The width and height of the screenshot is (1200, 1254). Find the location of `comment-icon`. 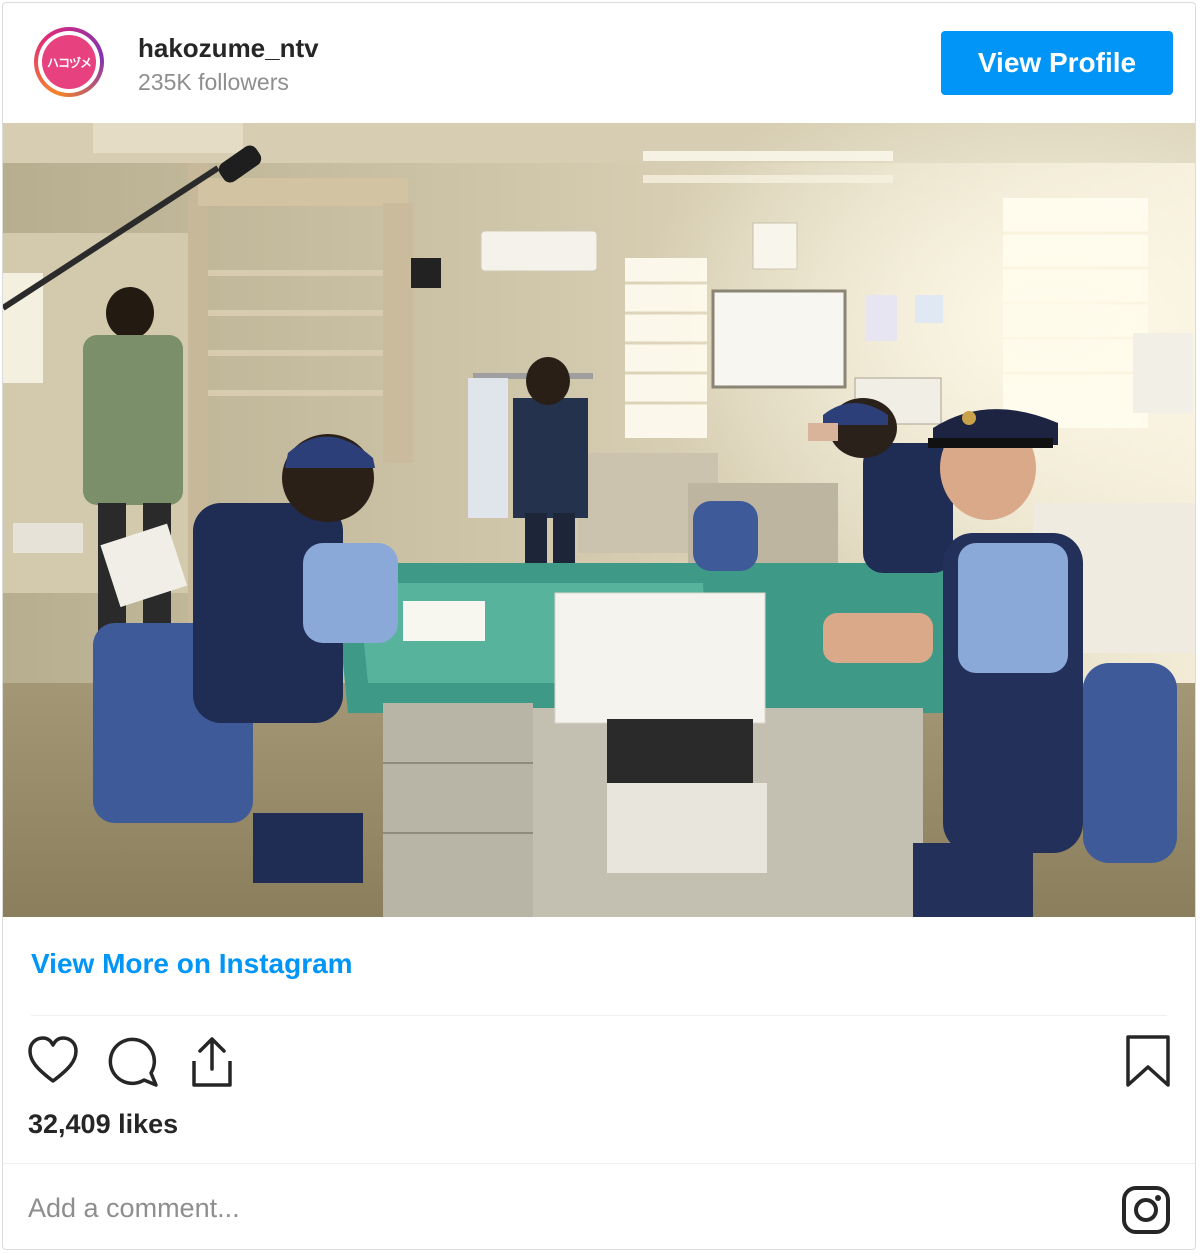

comment-icon is located at coordinates (132, 1061).